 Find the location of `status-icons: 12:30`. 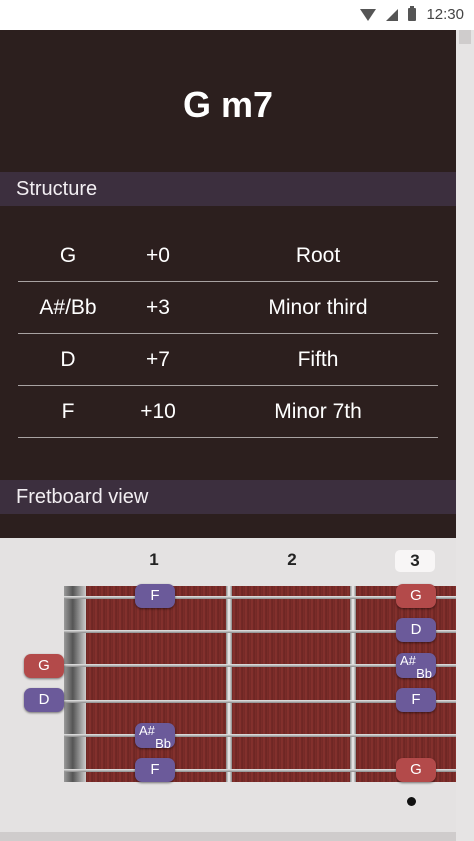

status-icons: 12:30 is located at coordinates (412, 14).